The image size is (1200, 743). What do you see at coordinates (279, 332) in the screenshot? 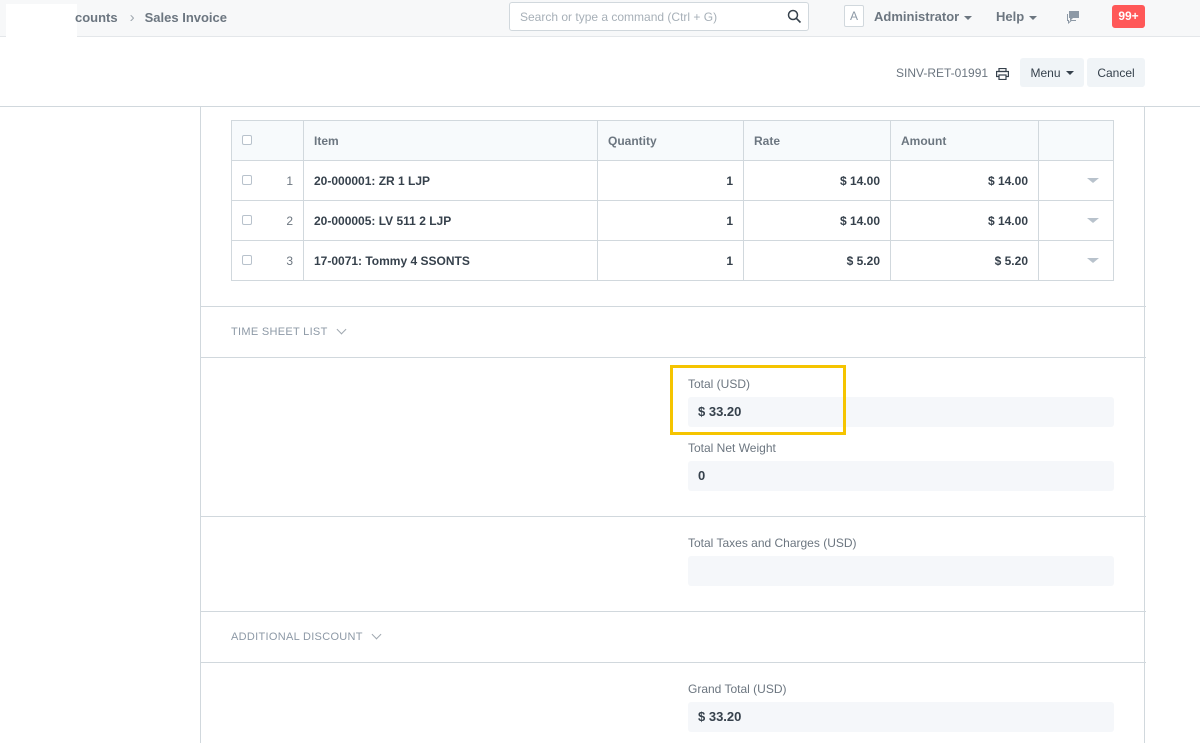
I see `section-title: TIME SHEET LIST` at bounding box center [279, 332].